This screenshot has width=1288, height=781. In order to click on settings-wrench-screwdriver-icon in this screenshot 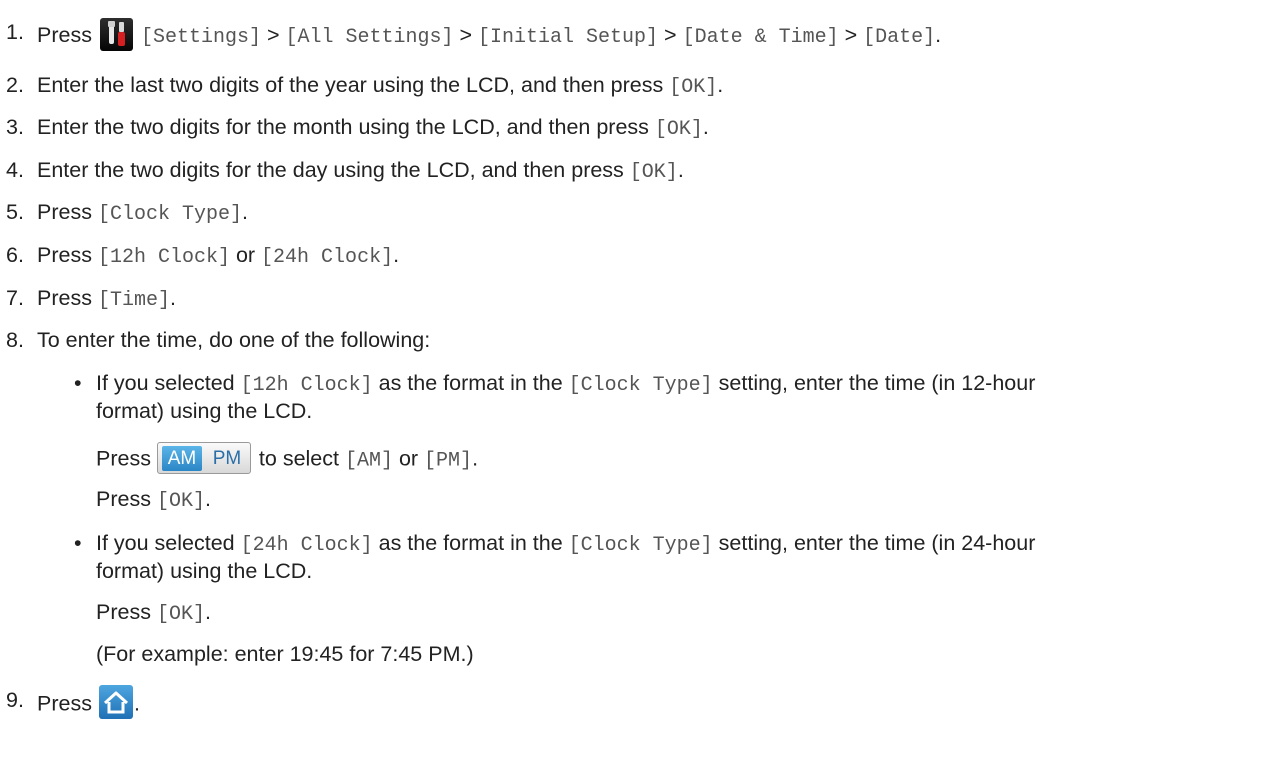, I will do `click(116, 33)`.